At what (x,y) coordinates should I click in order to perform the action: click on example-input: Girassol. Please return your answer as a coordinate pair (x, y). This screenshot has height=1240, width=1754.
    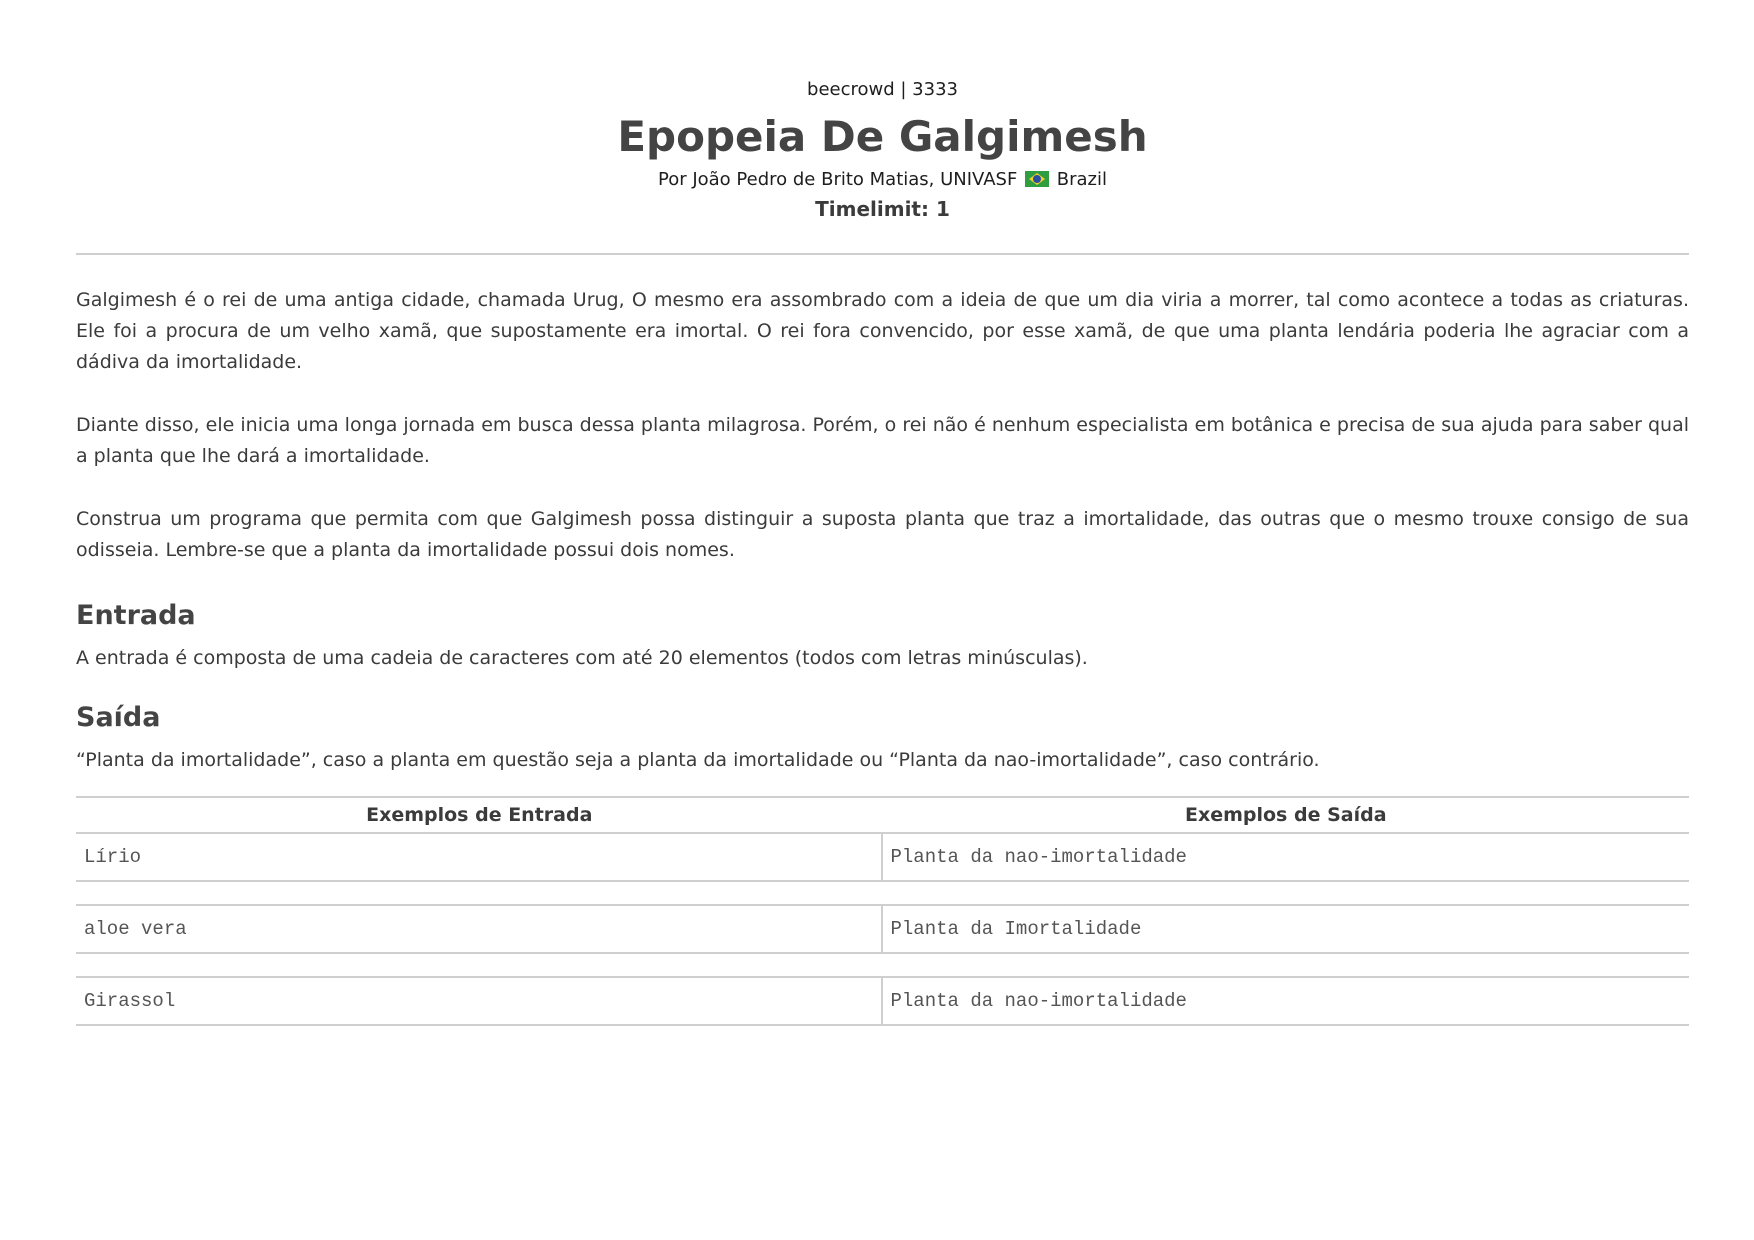
    Looking at the image, I should click on (479, 1001).